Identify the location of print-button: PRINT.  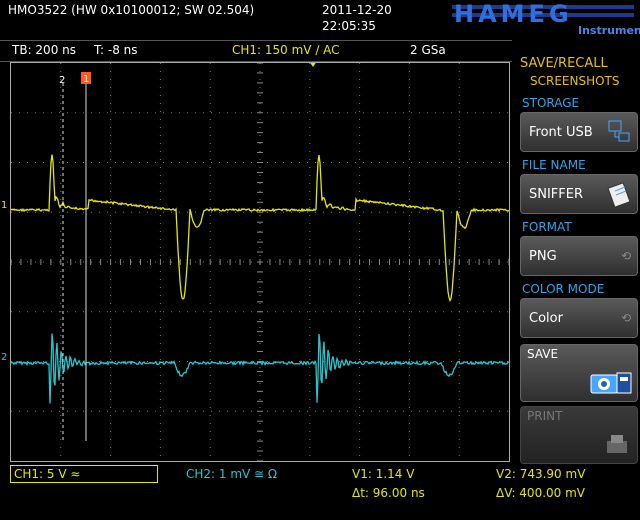
(579, 435).